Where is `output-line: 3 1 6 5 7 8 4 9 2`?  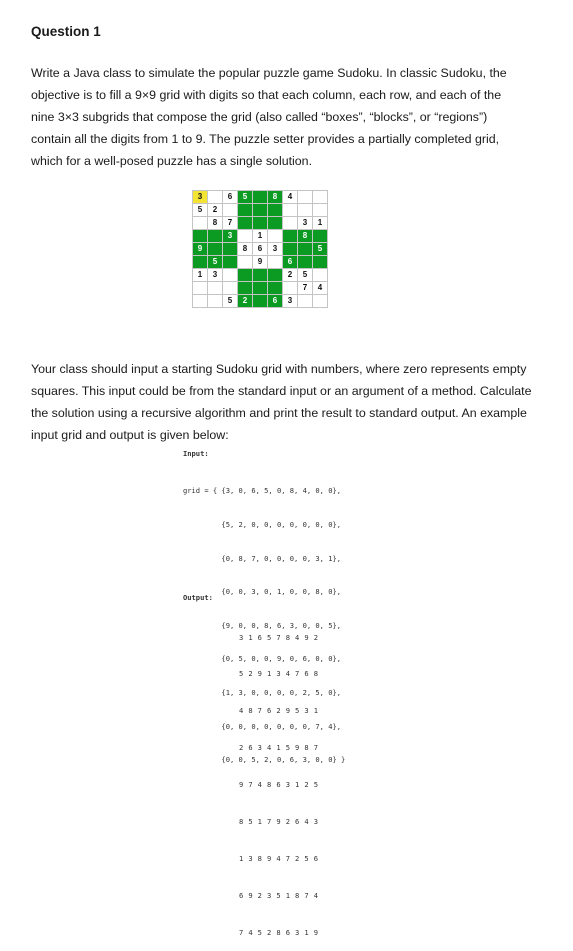
output-line: 3 1 6 5 7 8 4 9 2 is located at coordinates (279, 637).